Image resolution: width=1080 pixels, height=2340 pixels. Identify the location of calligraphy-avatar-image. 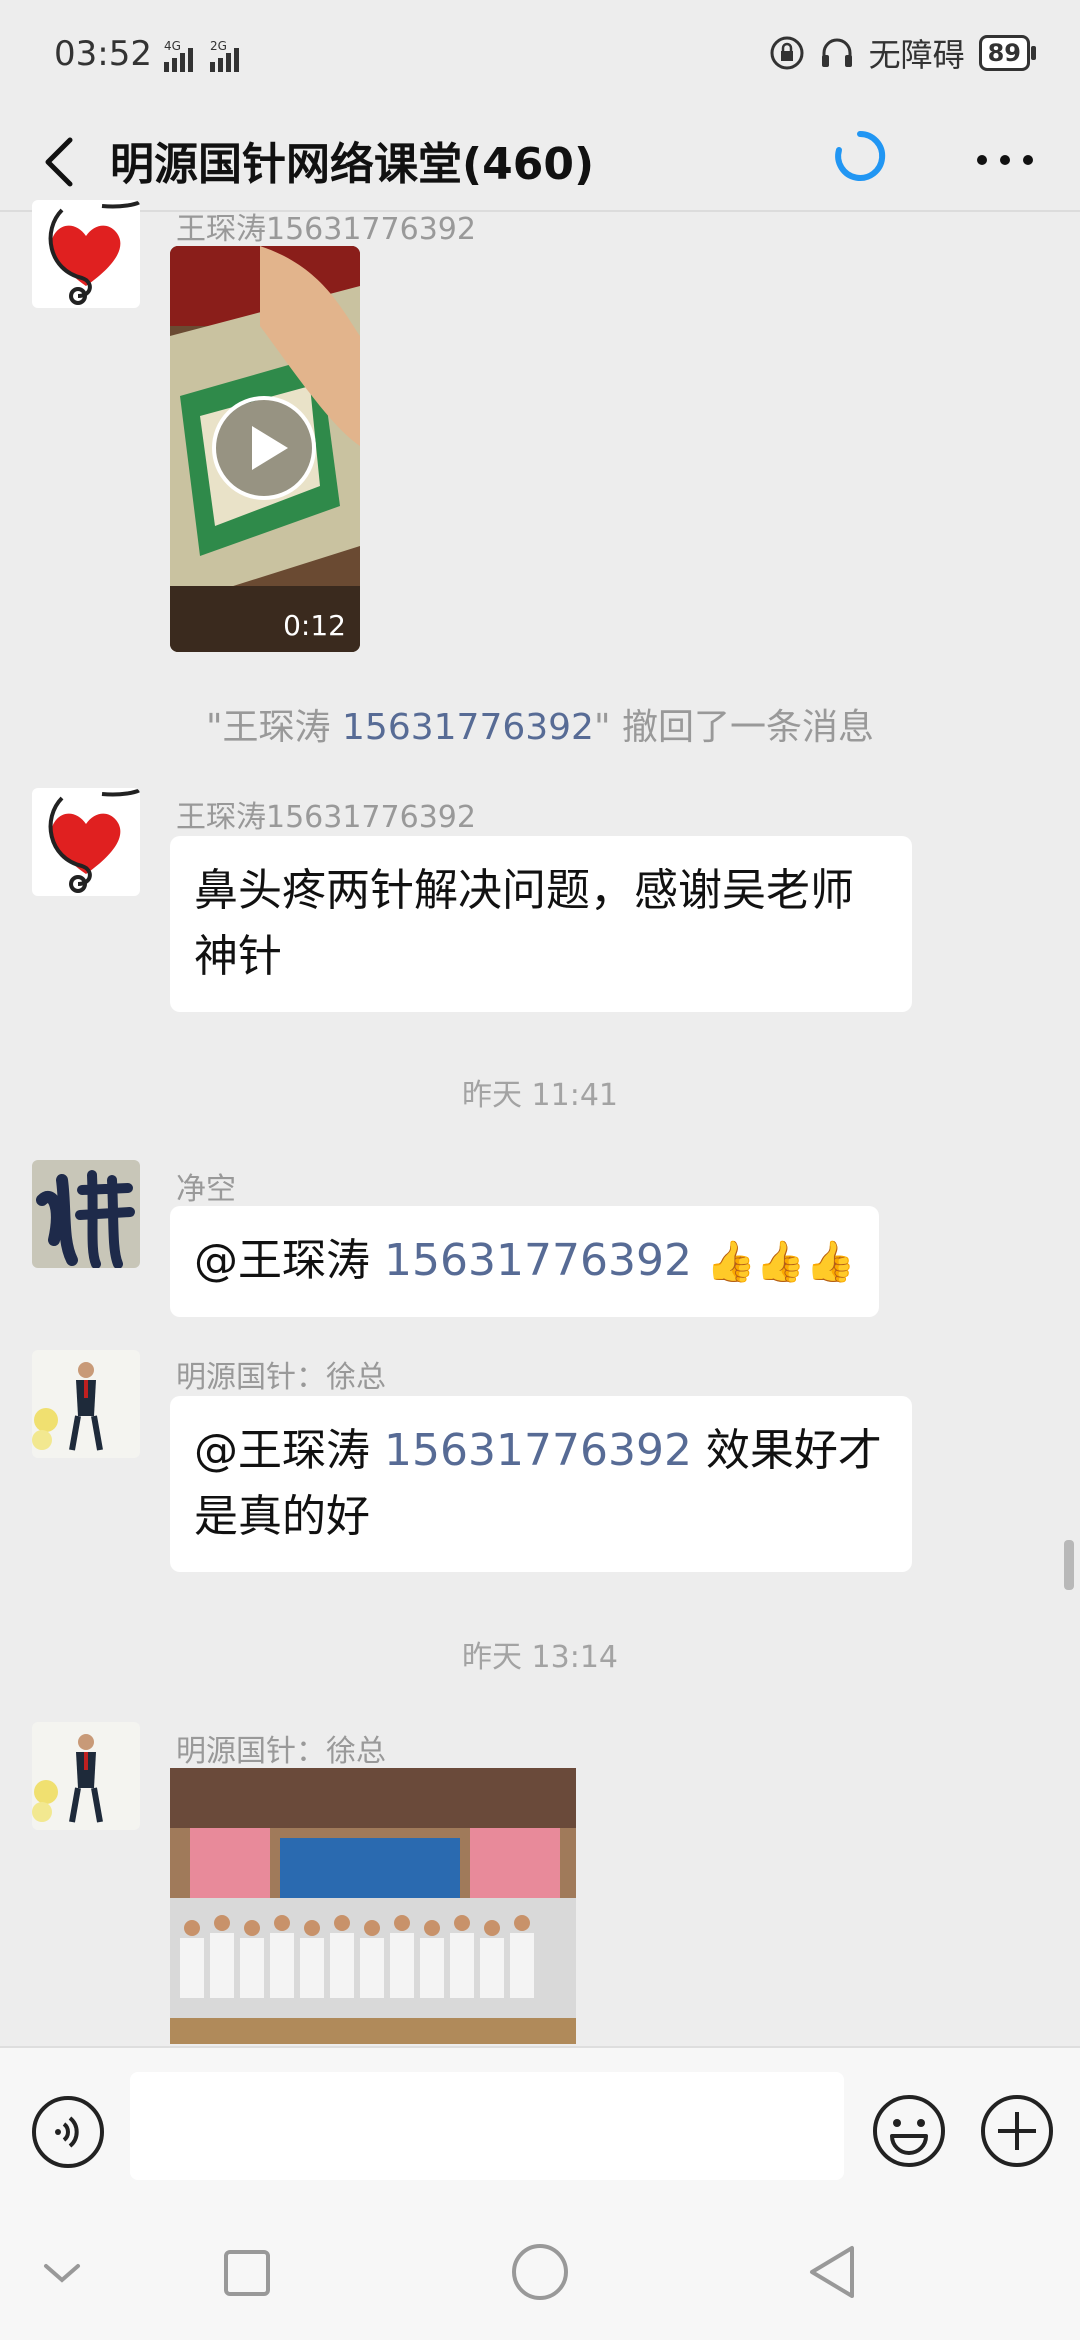
(86, 1214).